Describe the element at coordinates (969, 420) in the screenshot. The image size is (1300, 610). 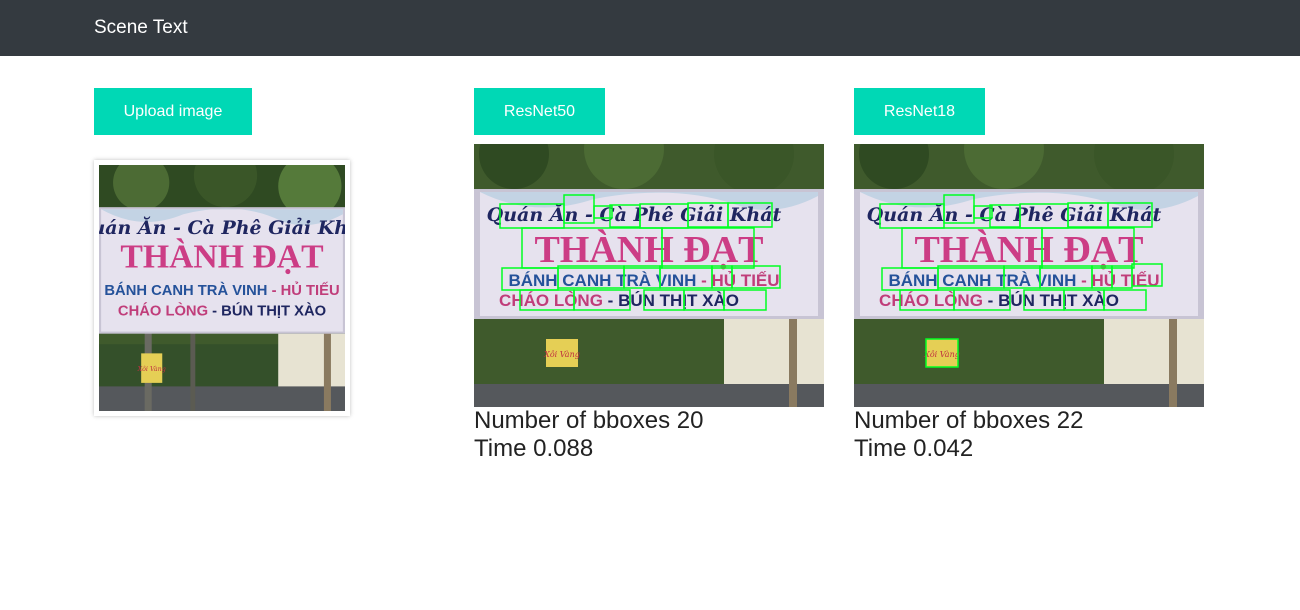
I see `resnet18-bbox-count: Number of bboxes 22` at that location.